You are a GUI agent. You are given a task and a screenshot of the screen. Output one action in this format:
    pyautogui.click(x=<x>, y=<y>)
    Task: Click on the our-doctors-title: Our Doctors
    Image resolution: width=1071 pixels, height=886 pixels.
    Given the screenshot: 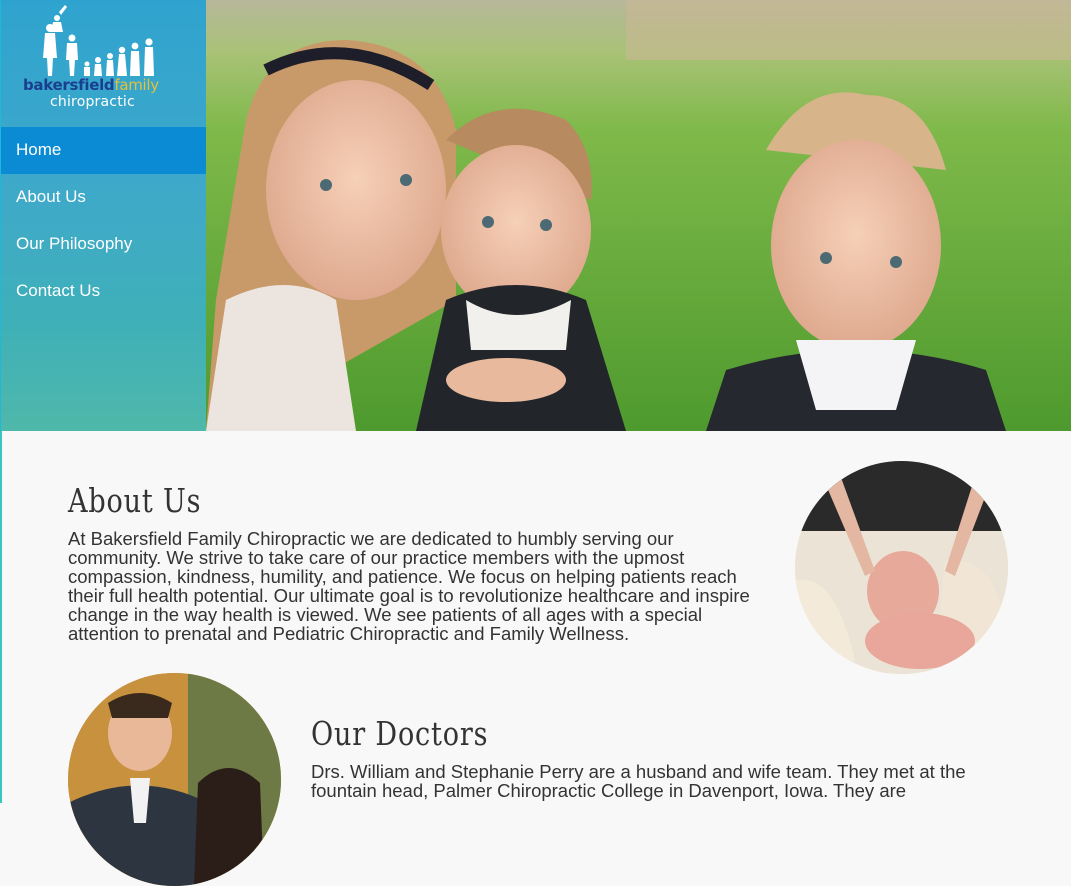 What is the action you would take?
    pyautogui.click(x=400, y=733)
    